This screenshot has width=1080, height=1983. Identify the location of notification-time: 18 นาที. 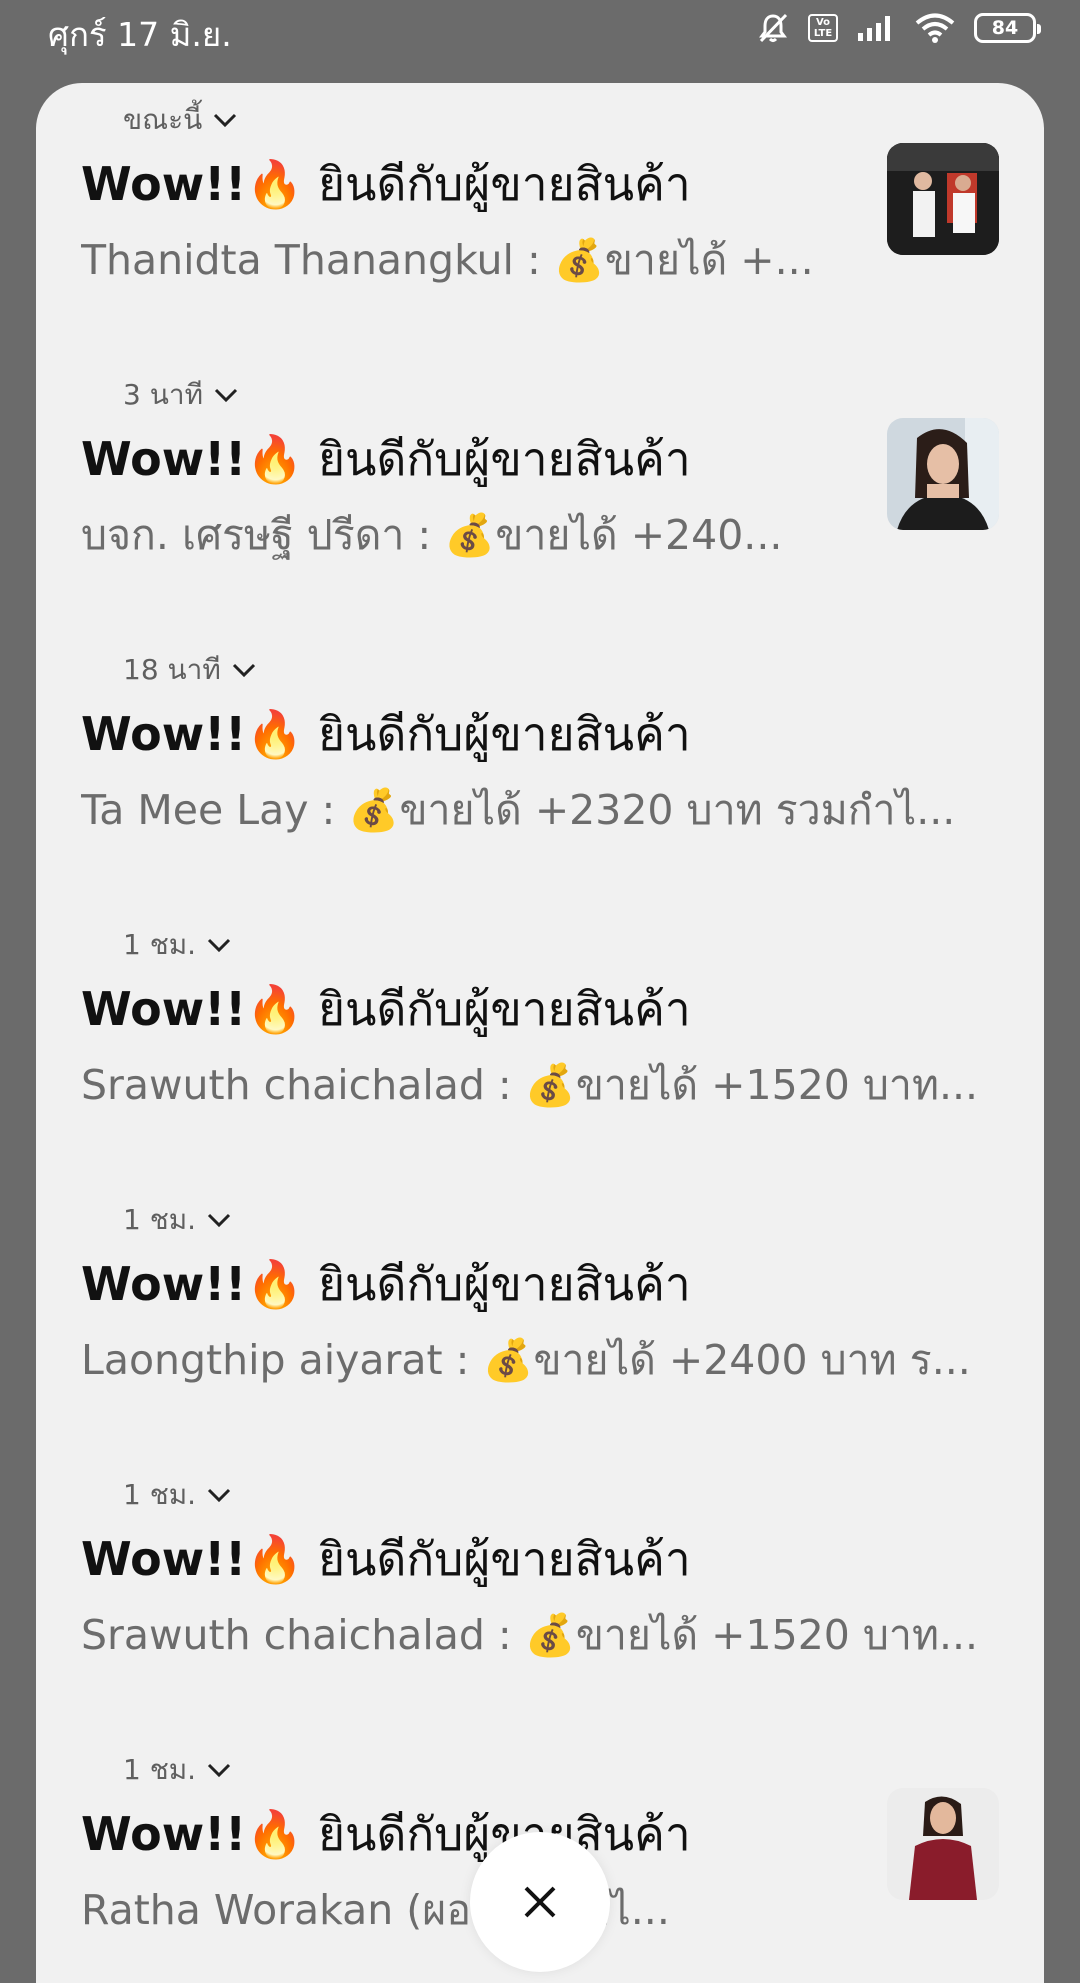
(190, 670).